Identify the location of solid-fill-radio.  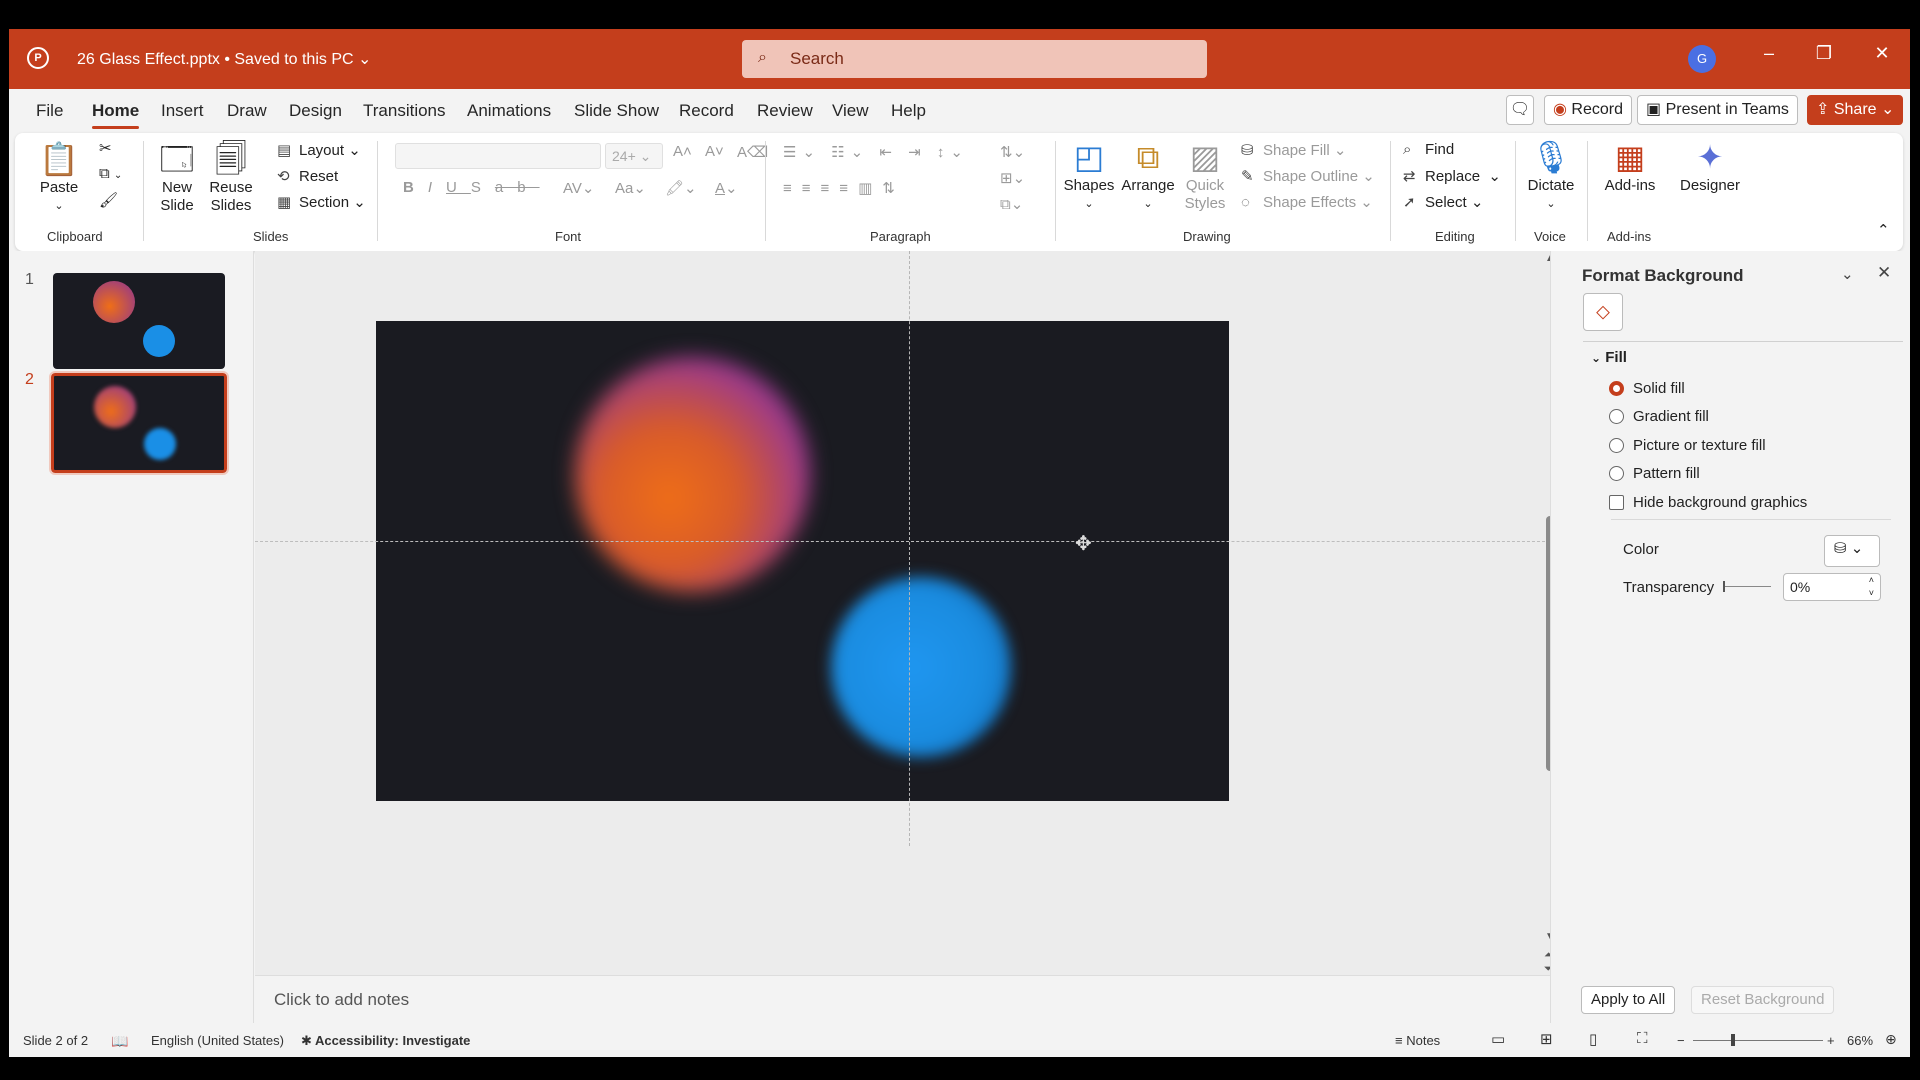
(1616, 388).